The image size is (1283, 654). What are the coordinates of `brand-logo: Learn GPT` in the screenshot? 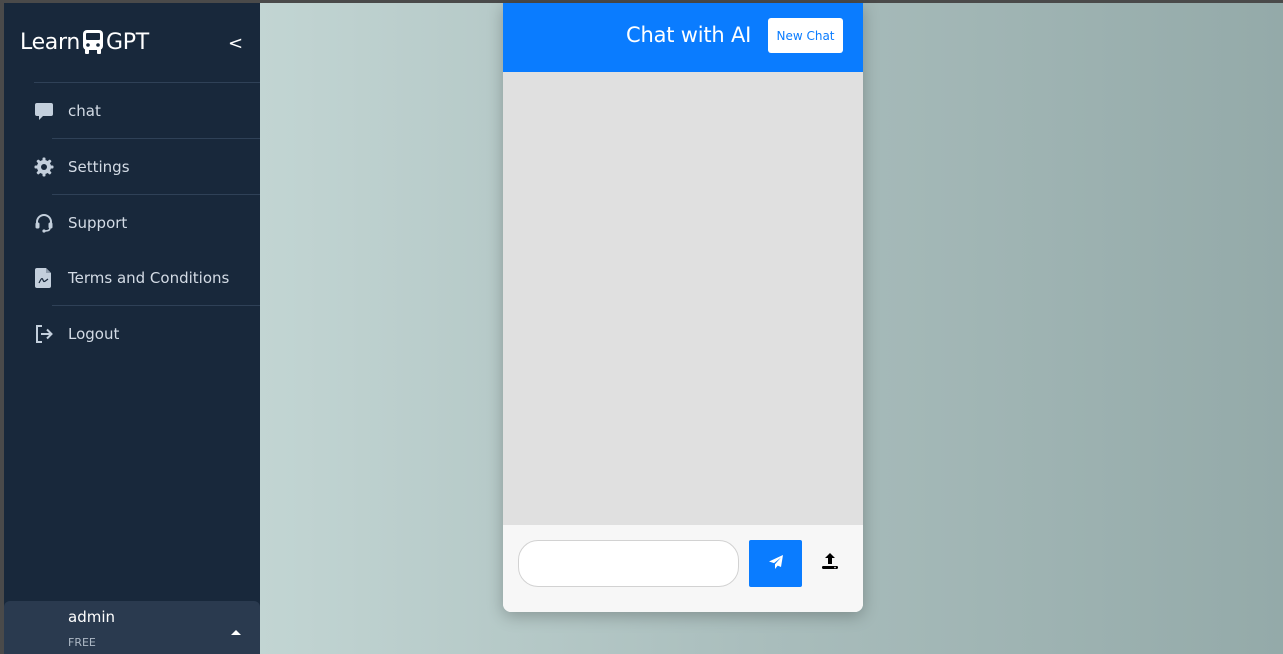 It's located at (84, 42).